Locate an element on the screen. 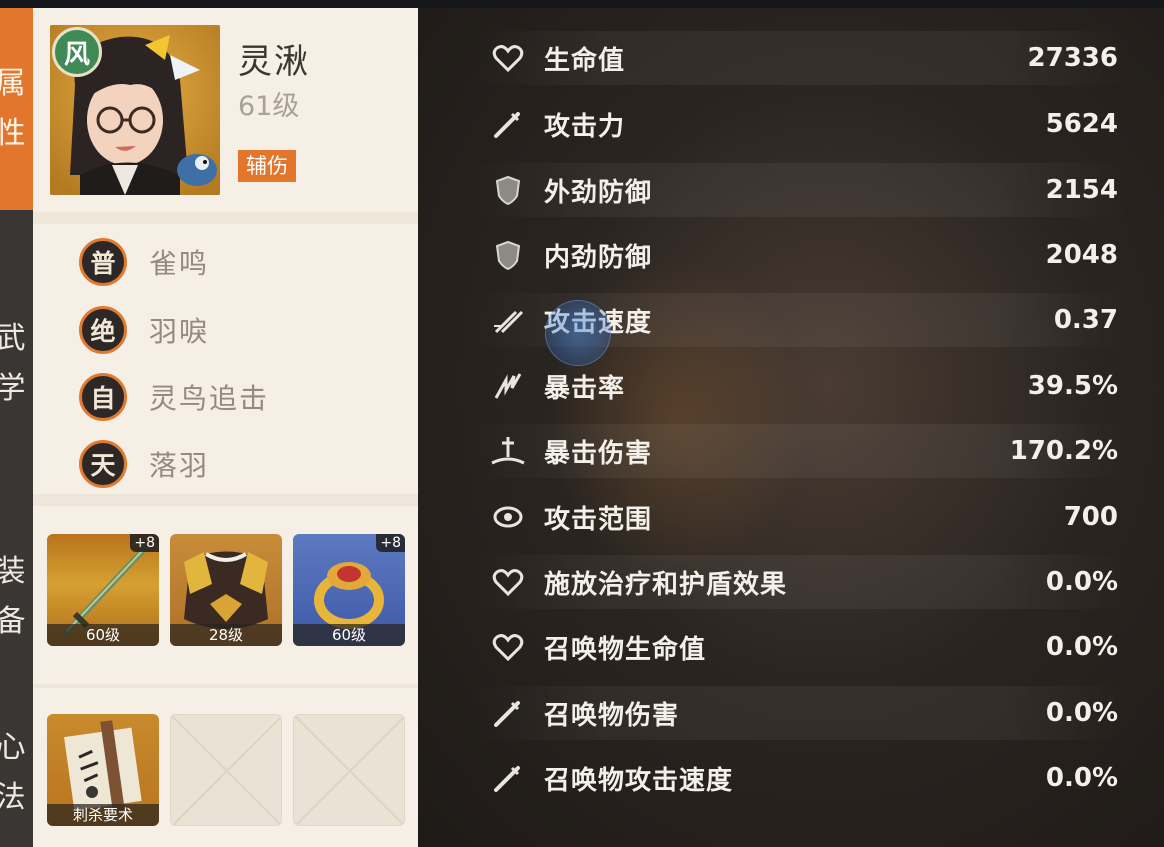  stat-value: 2048 is located at coordinates (1081, 255).